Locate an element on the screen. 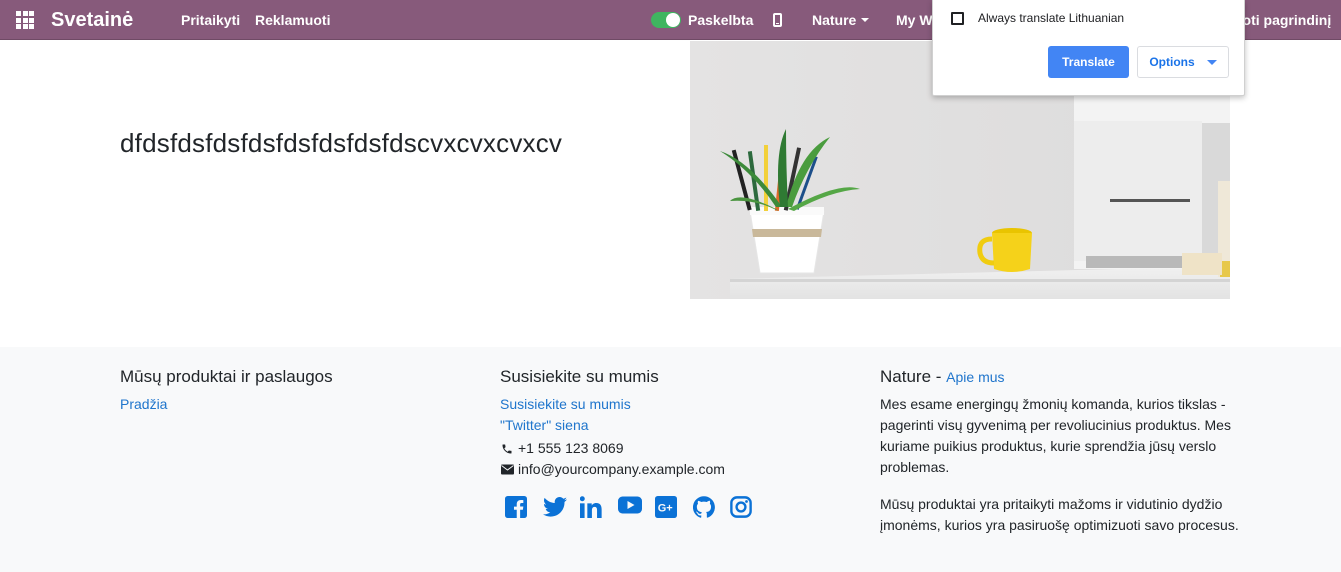 This screenshot has height=572, width=1341. brand-title: Svetainė is located at coordinates (92, 20).